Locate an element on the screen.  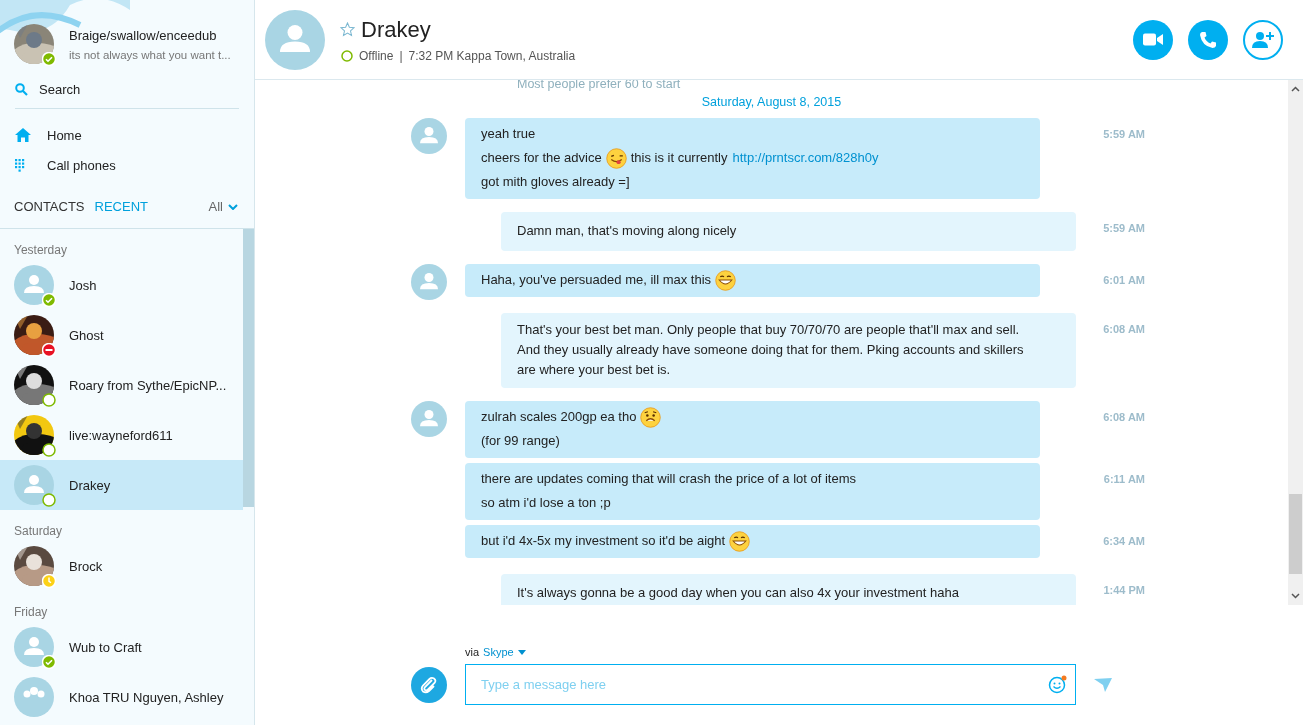
message-input: Type a message here is located at coordinates (770, 684).